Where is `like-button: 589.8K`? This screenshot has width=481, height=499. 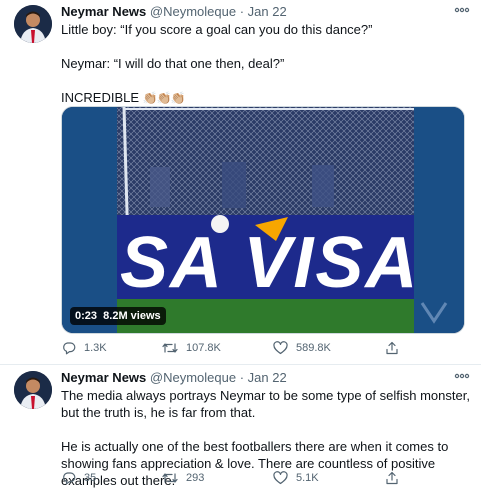 like-button: 589.8K is located at coordinates (302, 348).